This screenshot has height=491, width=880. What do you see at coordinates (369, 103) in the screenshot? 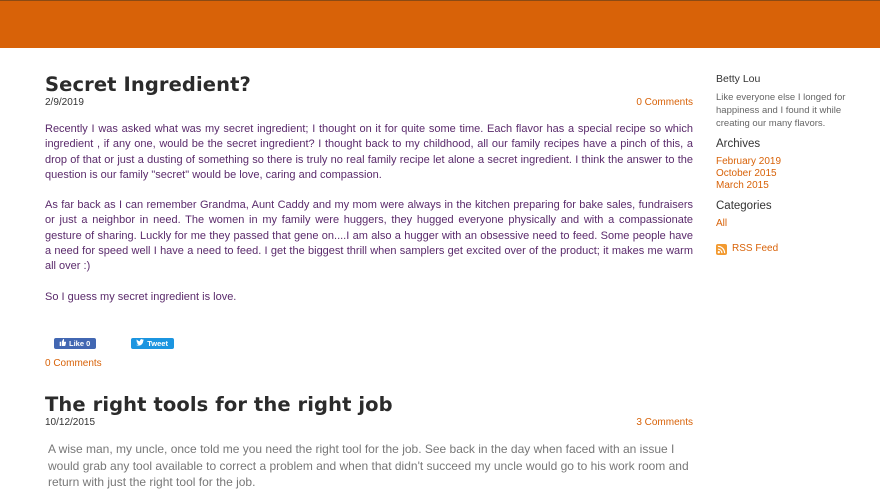
I see `post-meta: 2/9/2019 0 Comments` at bounding box center [369, 103].